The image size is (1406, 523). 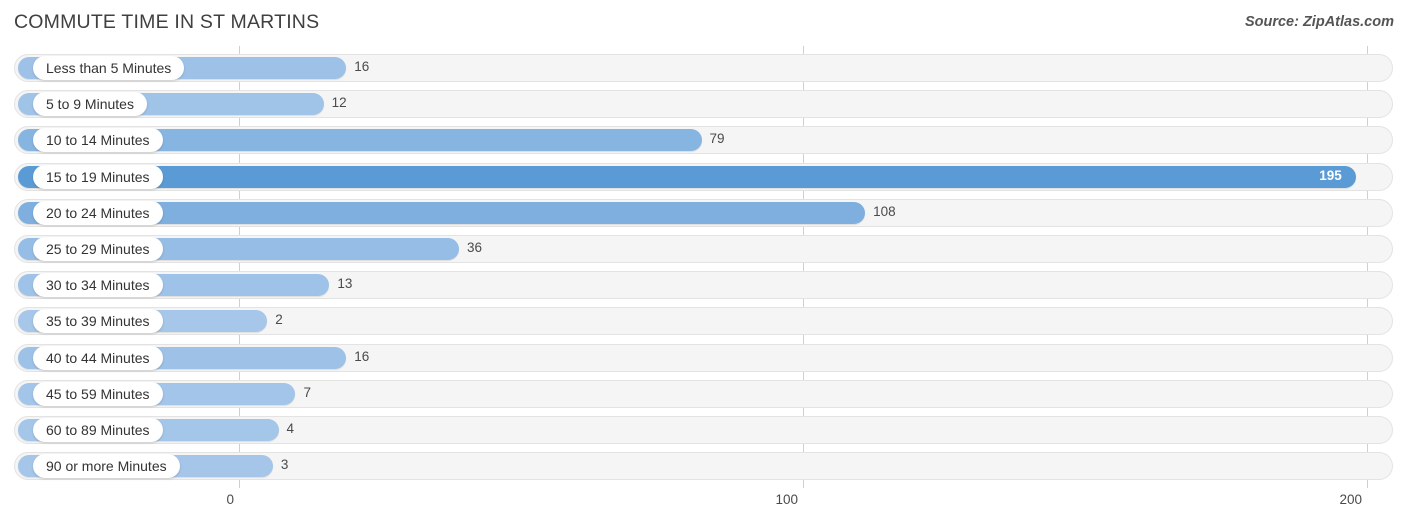 I want to click on category-label: 20 to 24 Minutes, so click(x=98, y=212).